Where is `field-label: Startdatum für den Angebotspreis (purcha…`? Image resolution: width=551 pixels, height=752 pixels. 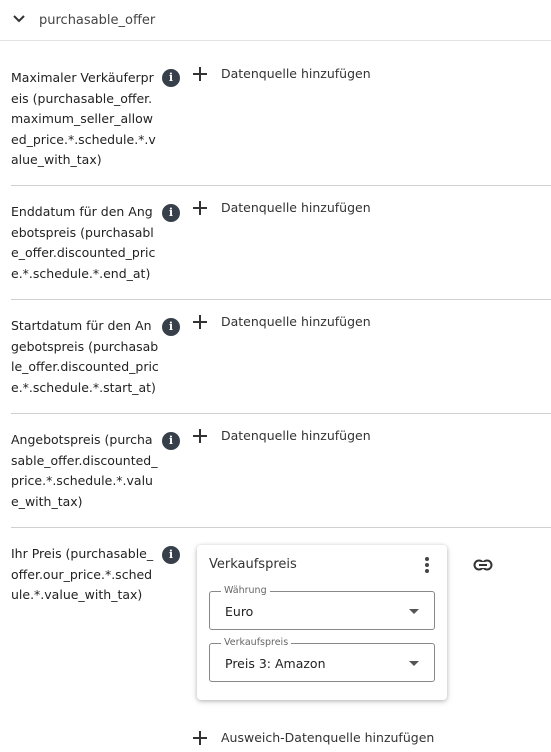
field-label: Startdatum für den Angebotspreis (purcha… is located at coordinates (85, 356).